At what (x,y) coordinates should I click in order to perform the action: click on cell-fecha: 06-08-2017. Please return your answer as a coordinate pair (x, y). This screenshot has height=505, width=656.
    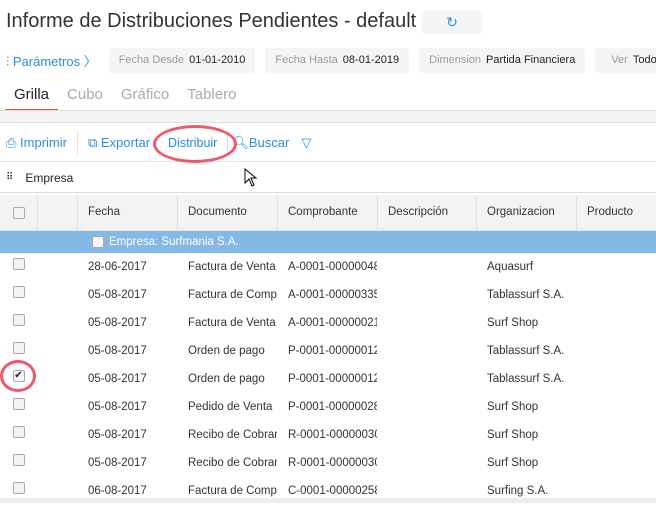
    Looking at the image, I should click on (117, 491).